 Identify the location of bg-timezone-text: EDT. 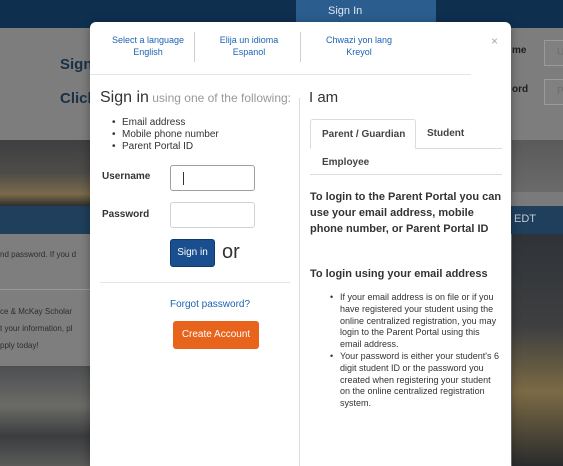
(525, 219).